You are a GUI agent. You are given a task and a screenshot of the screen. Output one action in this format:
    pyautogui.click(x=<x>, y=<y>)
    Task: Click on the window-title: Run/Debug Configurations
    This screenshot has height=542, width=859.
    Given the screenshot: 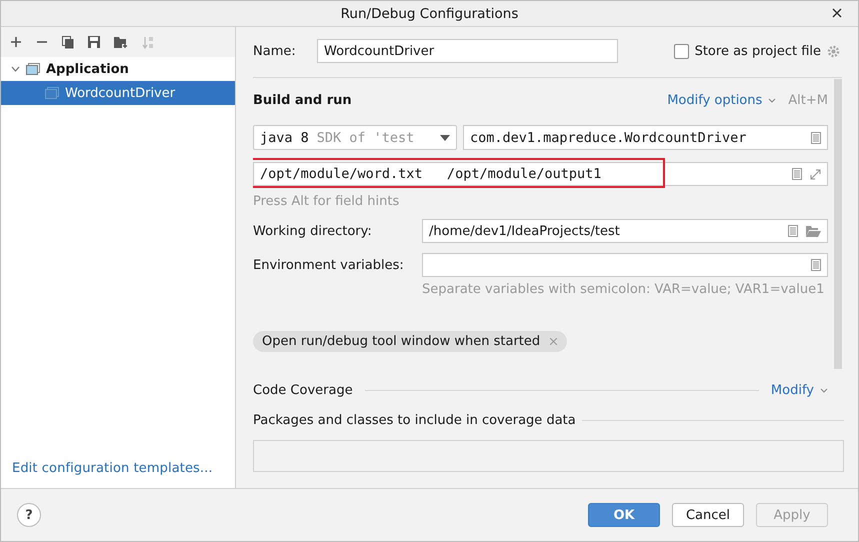 What is the action you would take?
    pyautogui.click(x=429, y=14)
    